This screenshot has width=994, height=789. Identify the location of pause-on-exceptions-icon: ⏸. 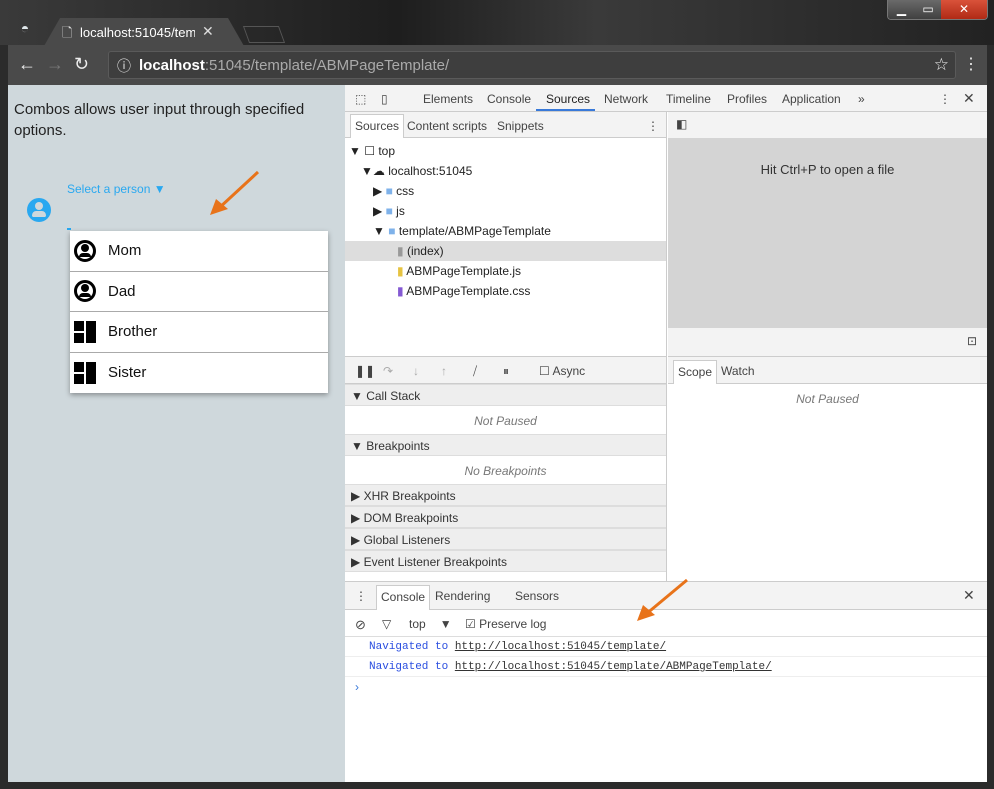
(506, 371).